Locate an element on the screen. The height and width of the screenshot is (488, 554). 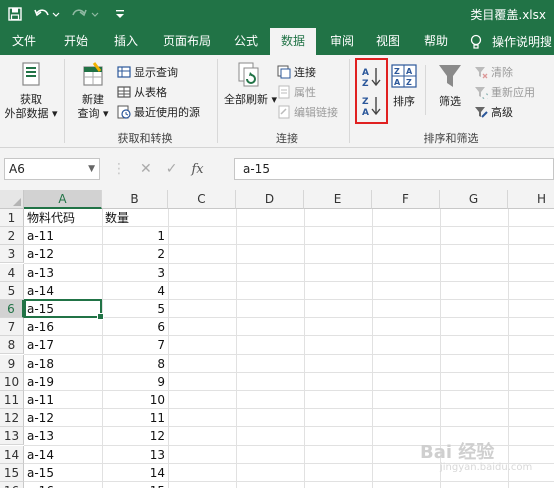
name-box: A6 ▼ is located at coordinates (52, 169).